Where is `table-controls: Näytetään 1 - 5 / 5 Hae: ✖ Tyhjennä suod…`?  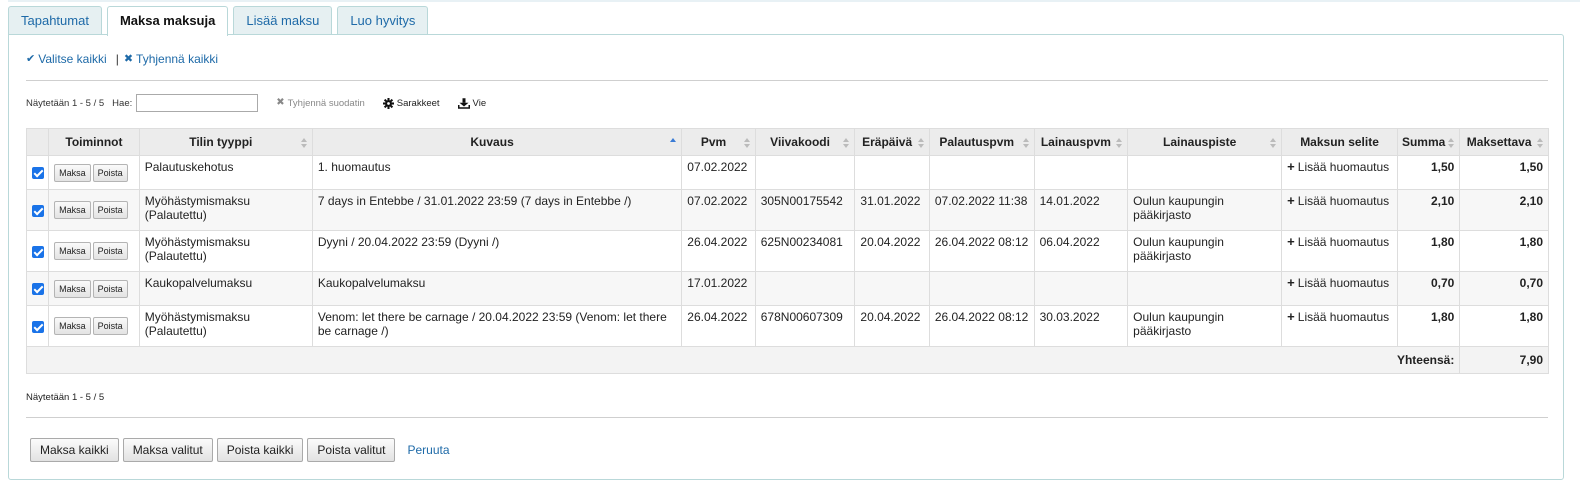
table-controls: Näytetään 1 - 5 / 5 Hae: ✖ Tyhjennä suod… is located at coordinates (256, 103).